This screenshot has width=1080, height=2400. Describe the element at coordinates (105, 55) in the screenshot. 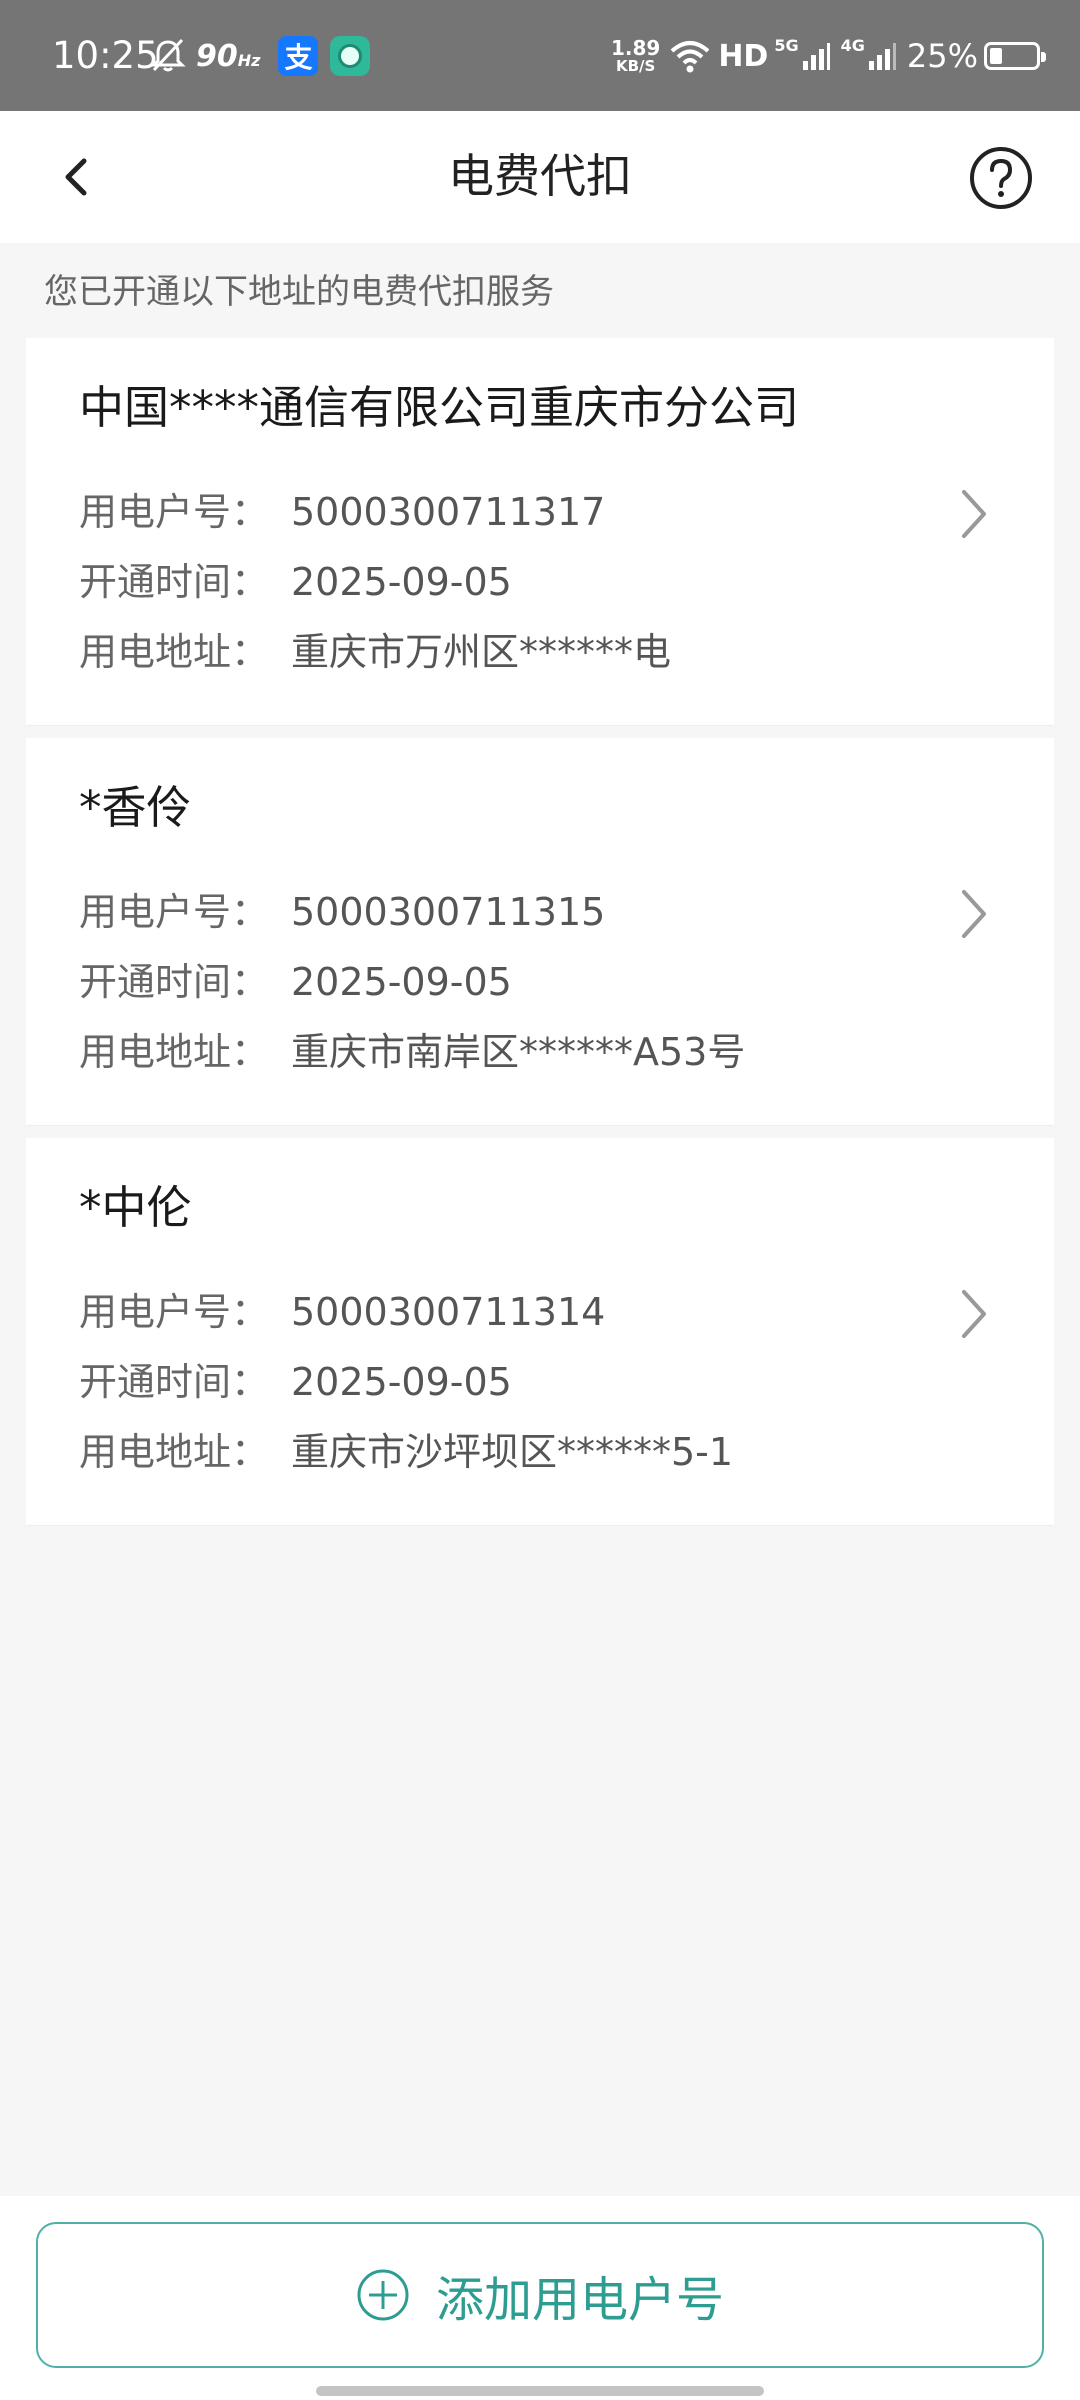

I see `status-time: 10:25` at that location.